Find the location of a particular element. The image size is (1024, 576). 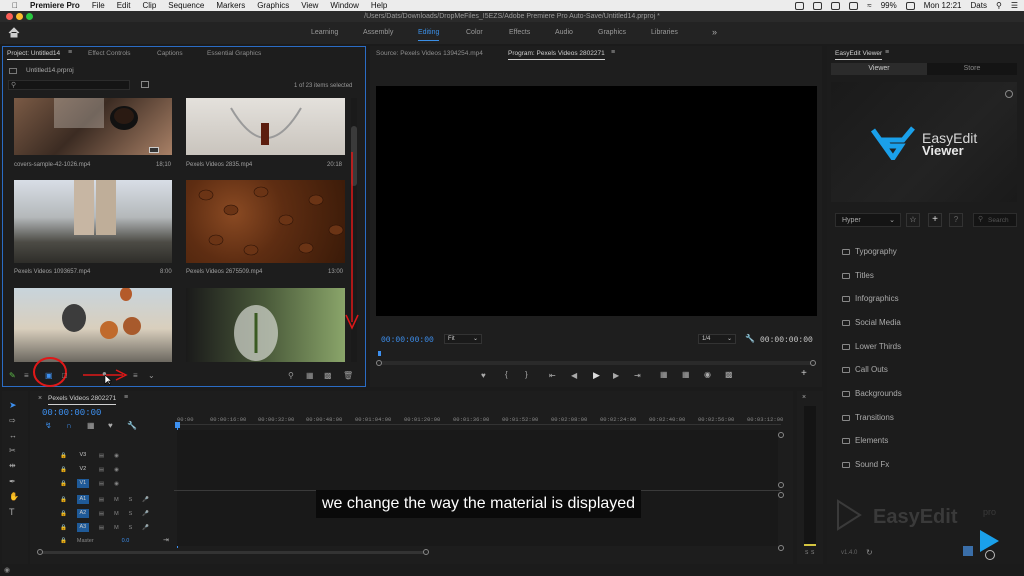

add-icon: + is located at coordinates (935, 220).